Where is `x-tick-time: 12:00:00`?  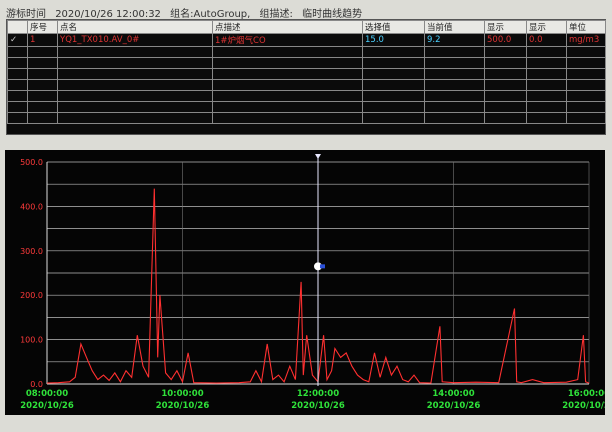
x-tick-time: 12:00:00 is located at coordinates (318, 394).